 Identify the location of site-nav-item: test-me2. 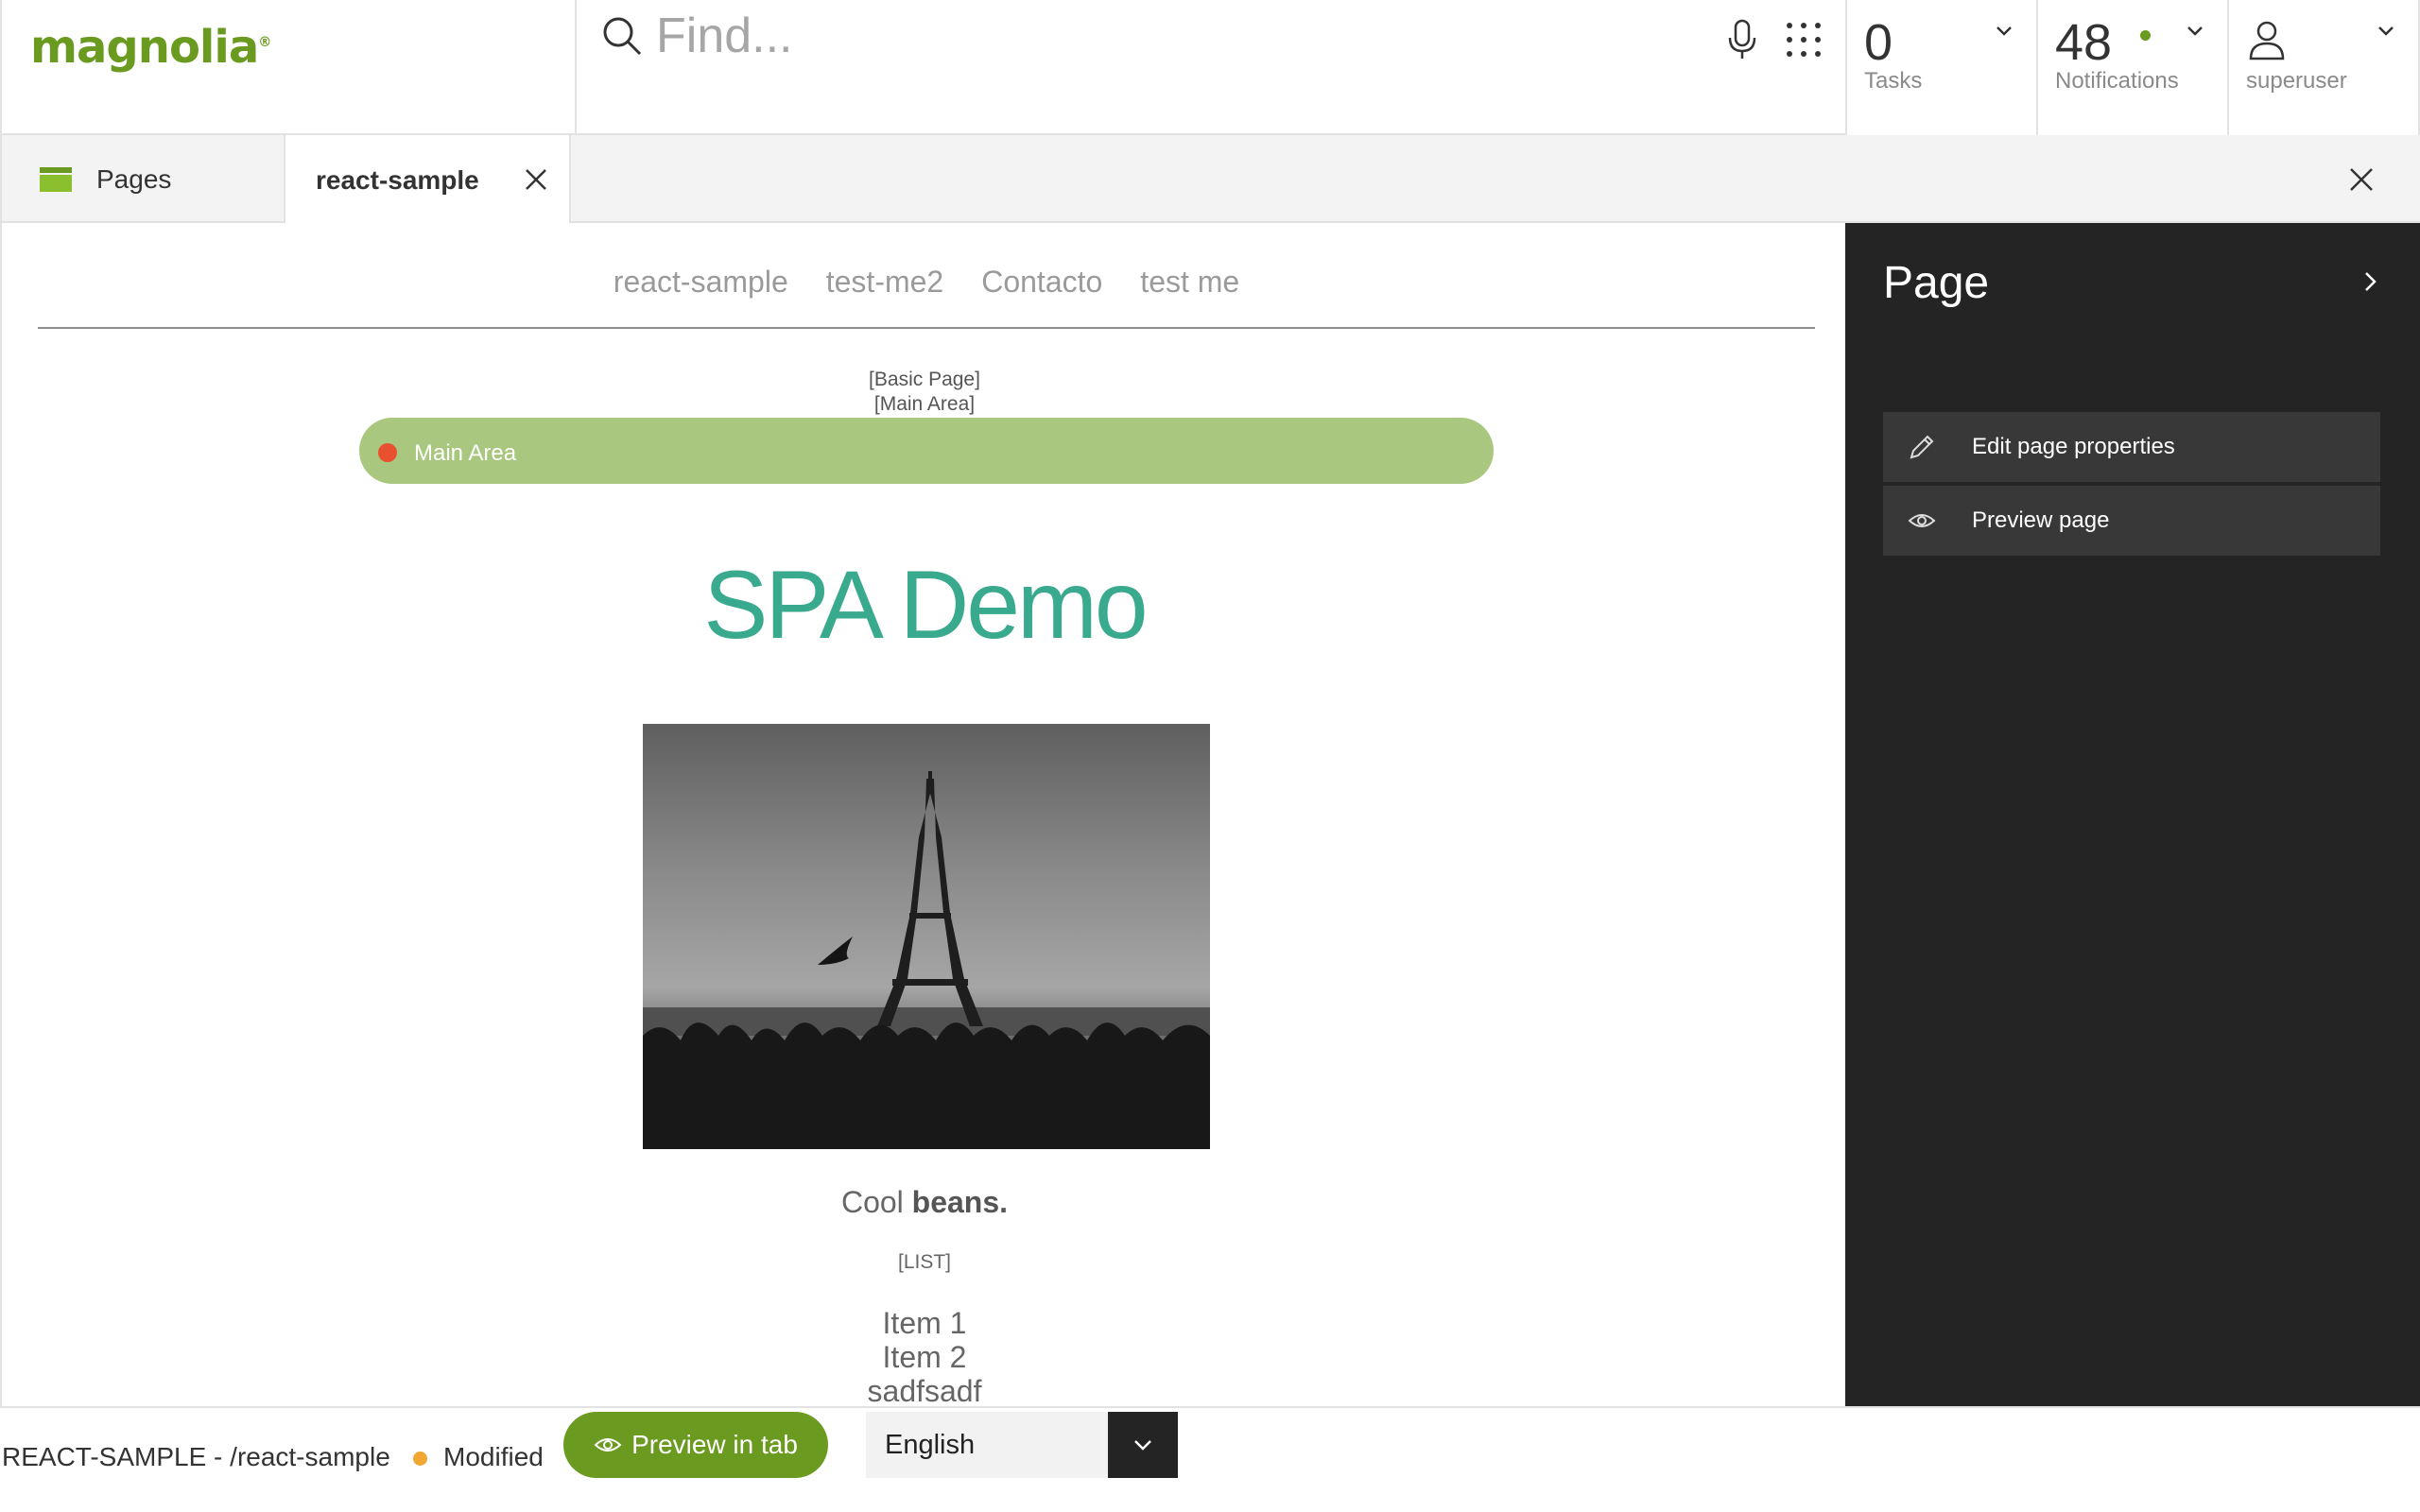
(884, 282).